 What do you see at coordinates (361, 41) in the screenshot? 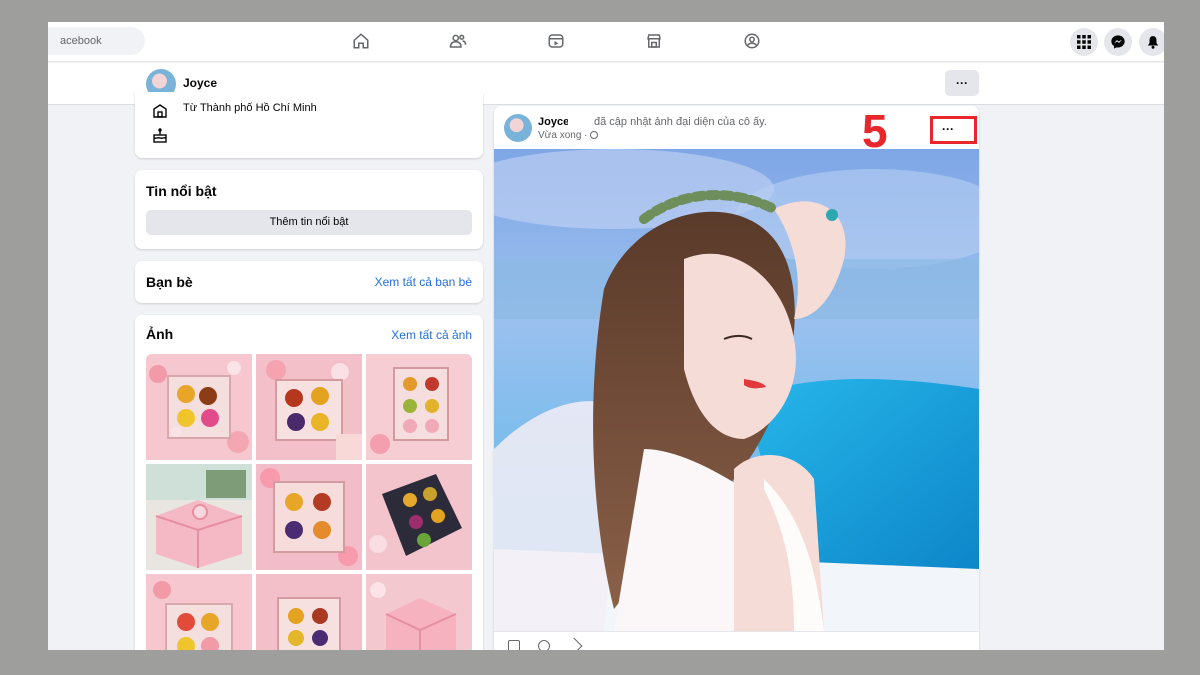
I see `home-icon` at bounding box center [361, 41].